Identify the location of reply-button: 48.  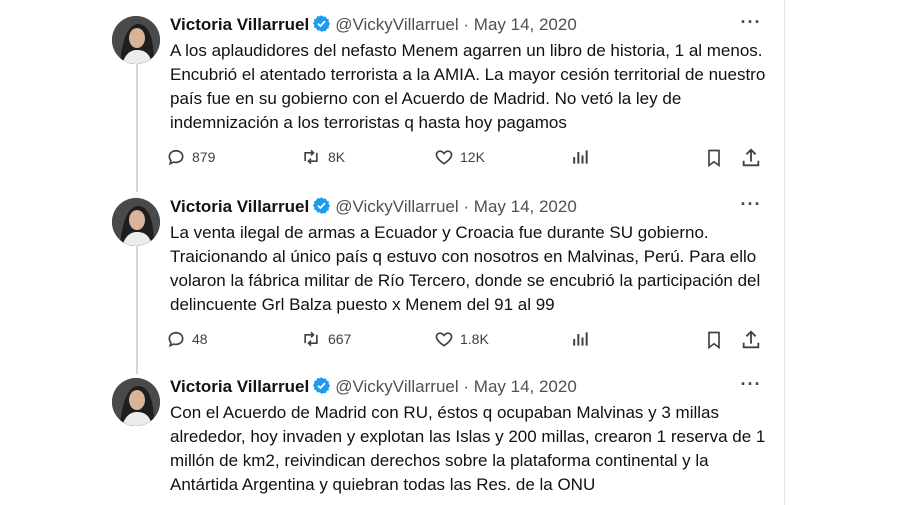
(187, 339).